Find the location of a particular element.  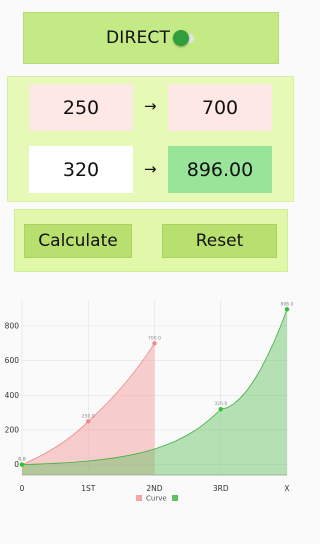

y-tick-label: 600 is located at coordinates (12, 360).